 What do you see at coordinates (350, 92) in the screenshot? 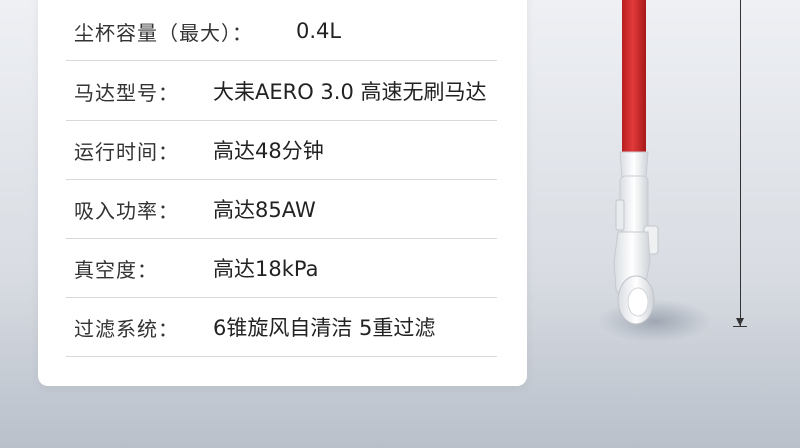
I see `spec-value: 大耒AERO 3.0 高速无刷马达` at bounding box center [350, 92].